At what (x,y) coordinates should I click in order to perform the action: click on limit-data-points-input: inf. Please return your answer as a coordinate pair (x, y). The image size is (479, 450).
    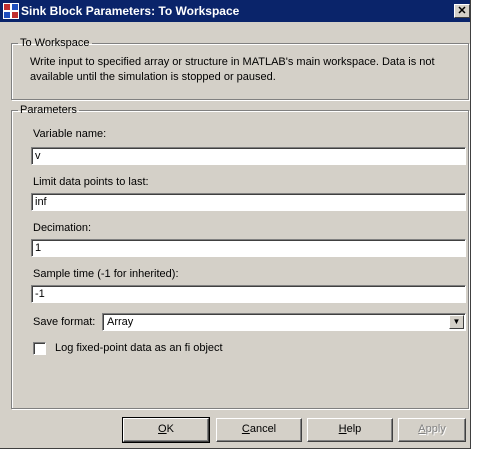
    Looking at the image, I should click on (248, 202).